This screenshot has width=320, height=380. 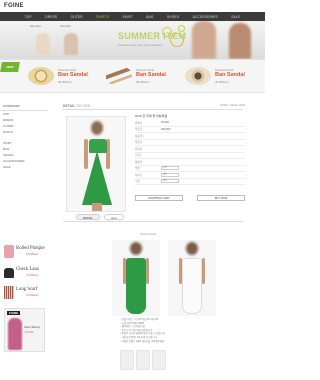 I want to click on shopping-cart-button: SHOPPING CART, so click(x=159, y=198).